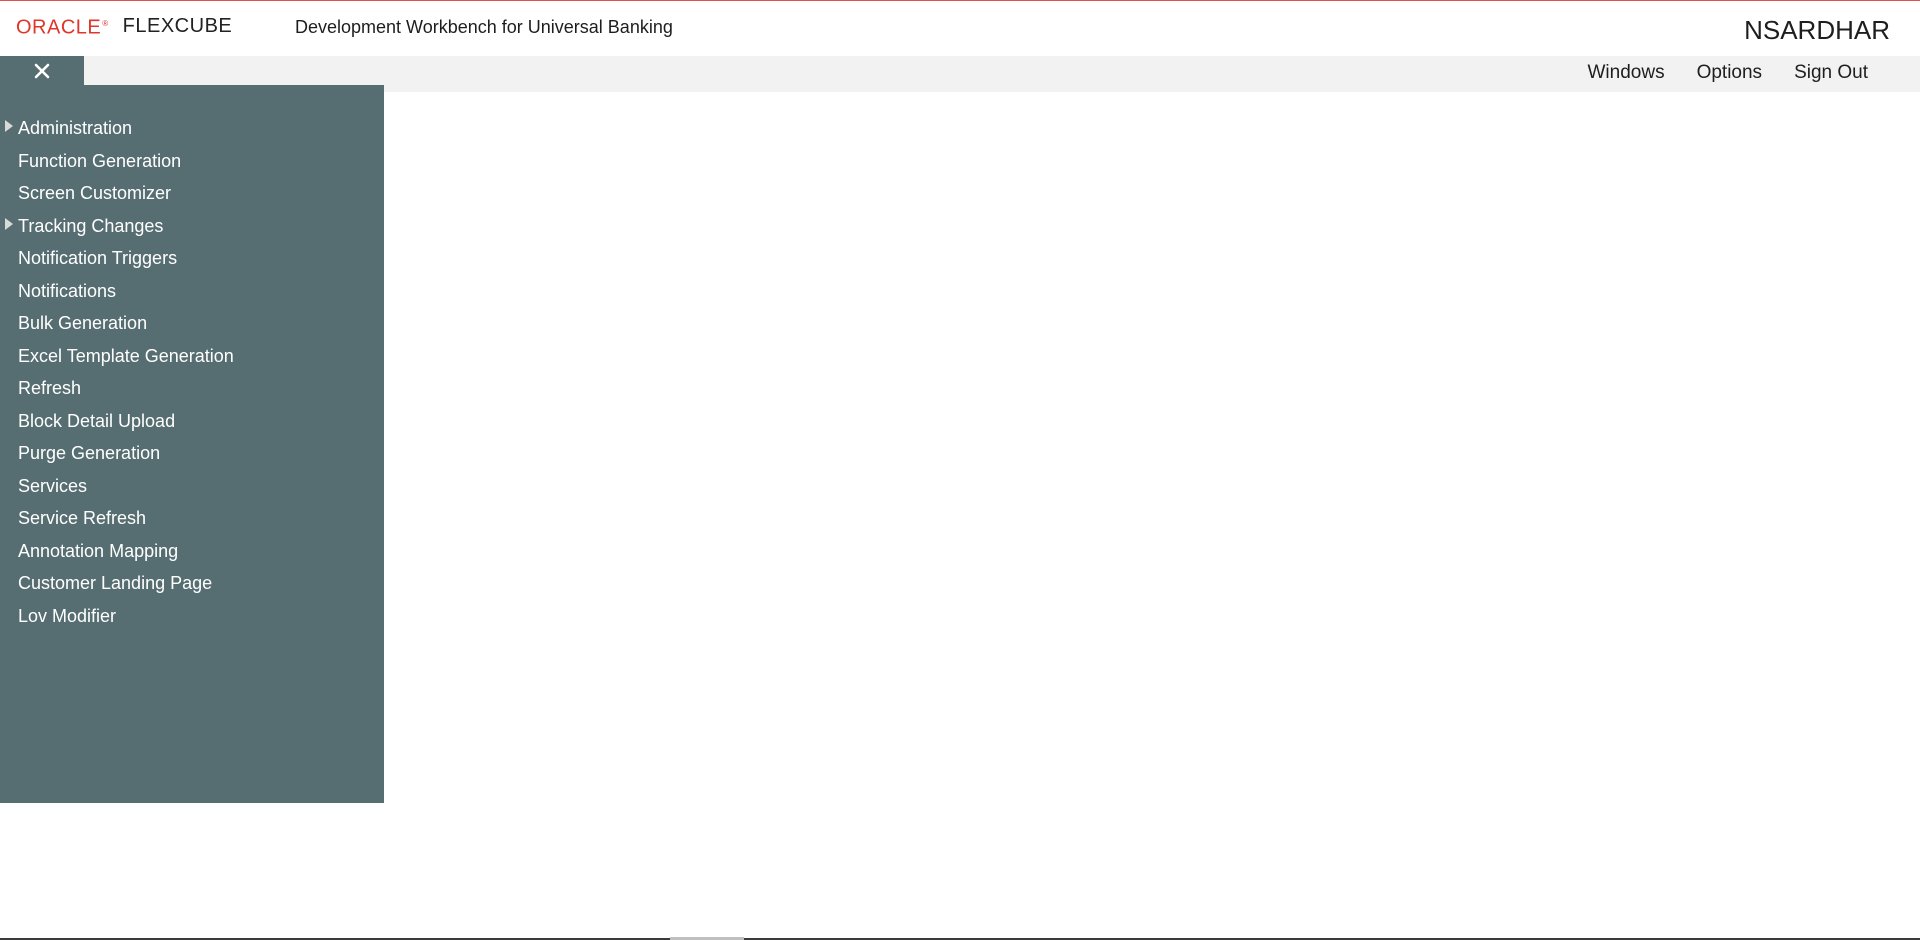 The image size is (1920, 940). I want to click on sidebar-item-screen-customizer: Screen Customizer, so click(192, 193).